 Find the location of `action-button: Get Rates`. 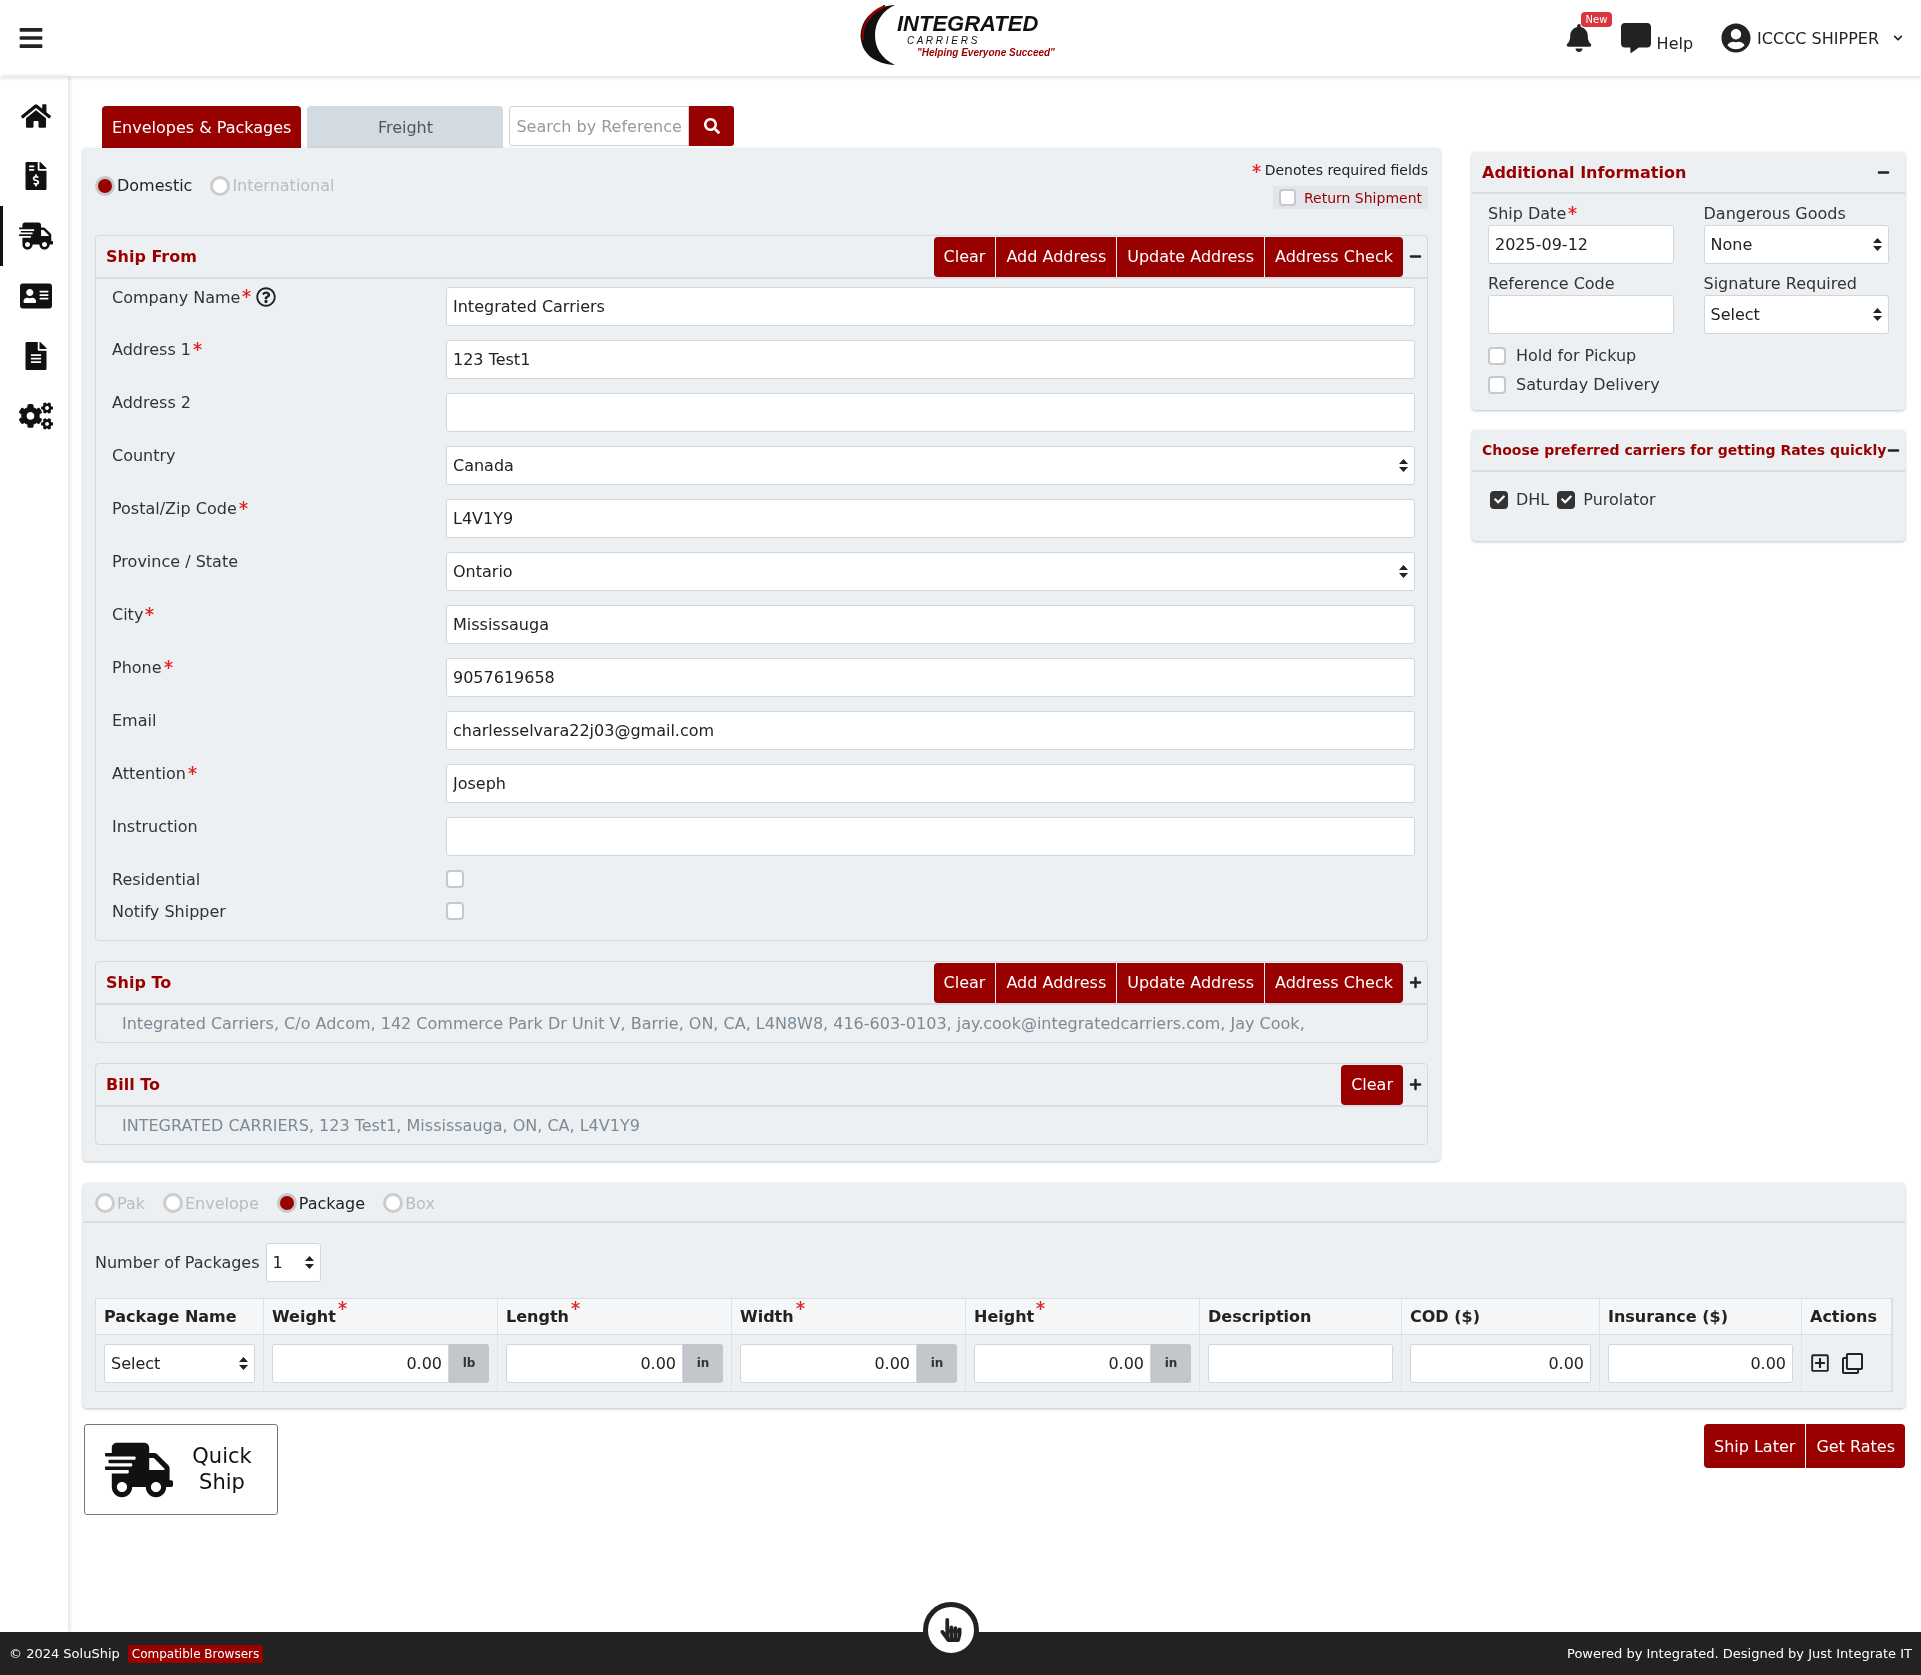

action-button: Get Rates is located at coordinates (1855, 1446).